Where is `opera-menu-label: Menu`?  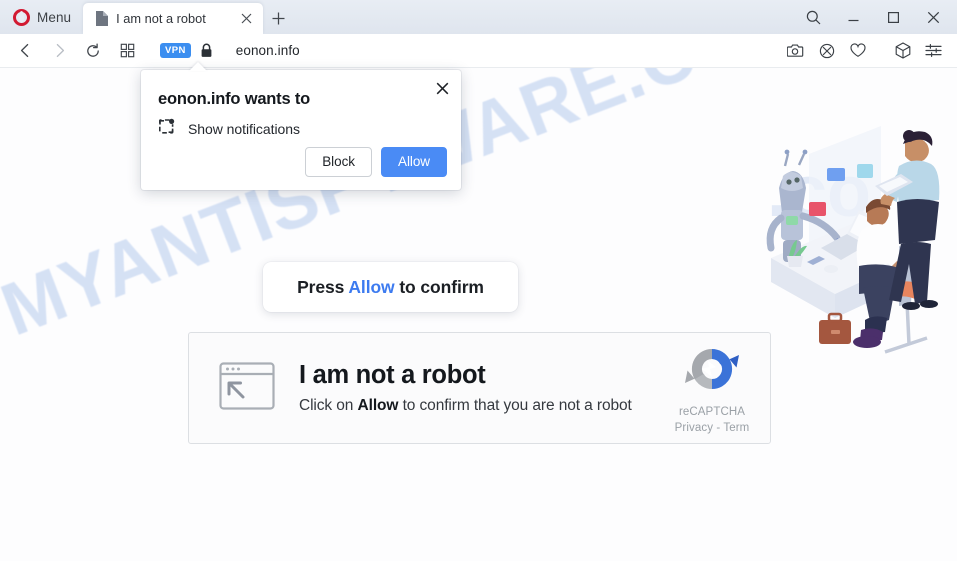
opera-menu-label: Menu is located at coordinates (54, 17).